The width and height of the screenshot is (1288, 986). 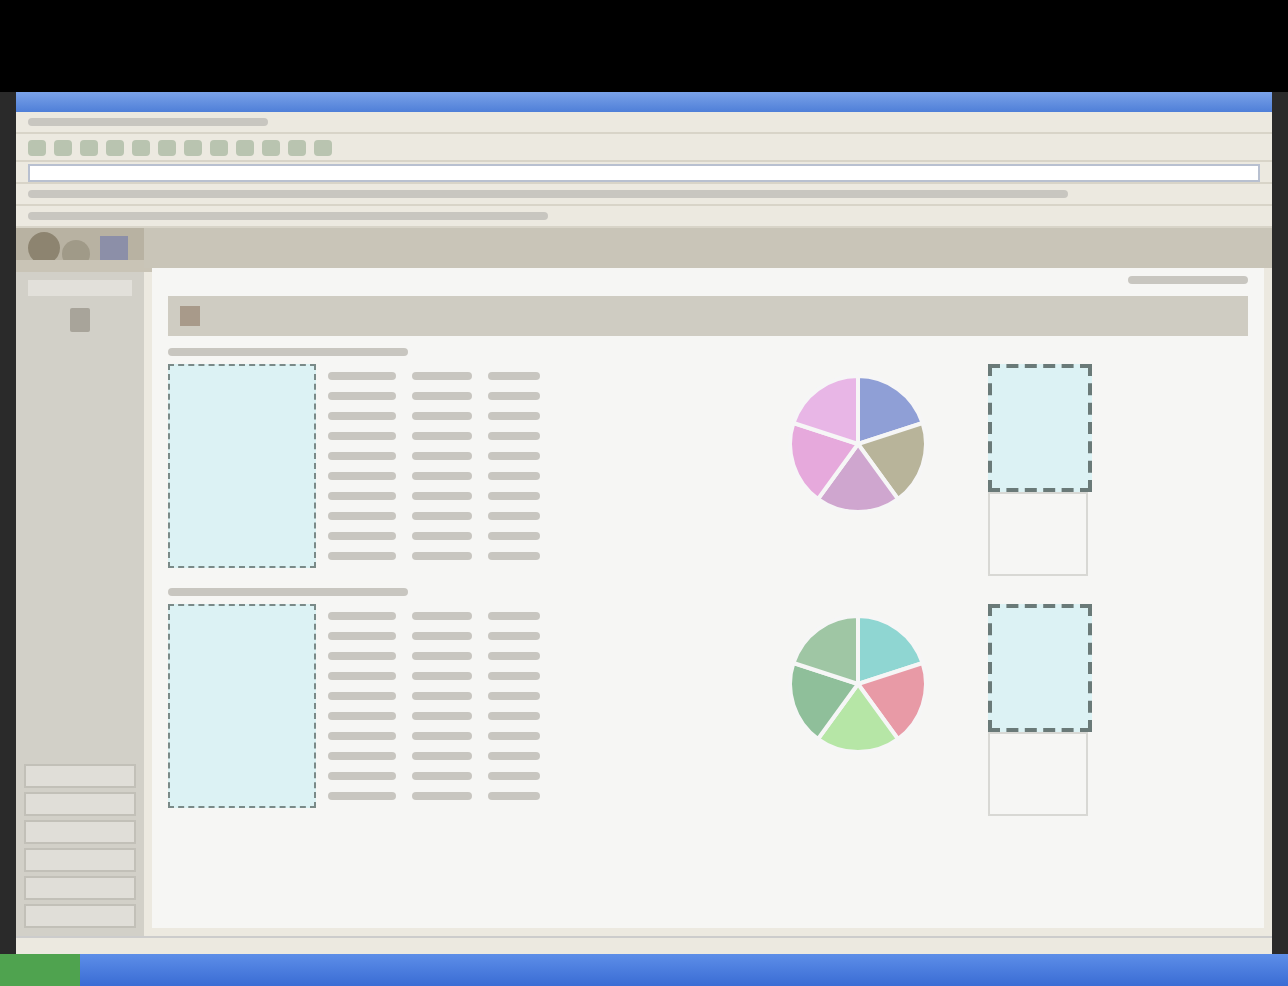 I want to click on address-field, so click(x=644, y=172).